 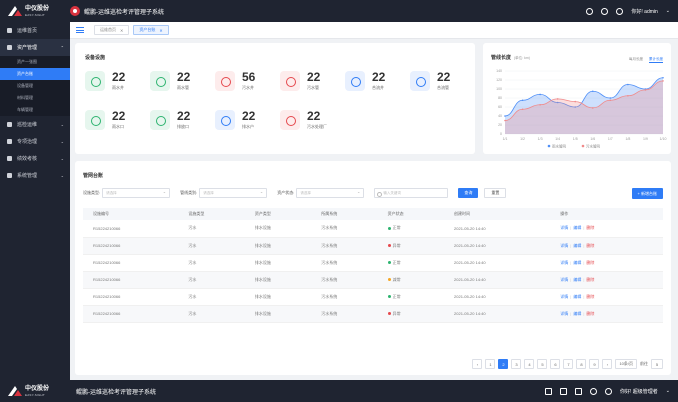 I want to click on bottom-user-greeting: 你好! 超级管理者, so click(x=639, y=391).